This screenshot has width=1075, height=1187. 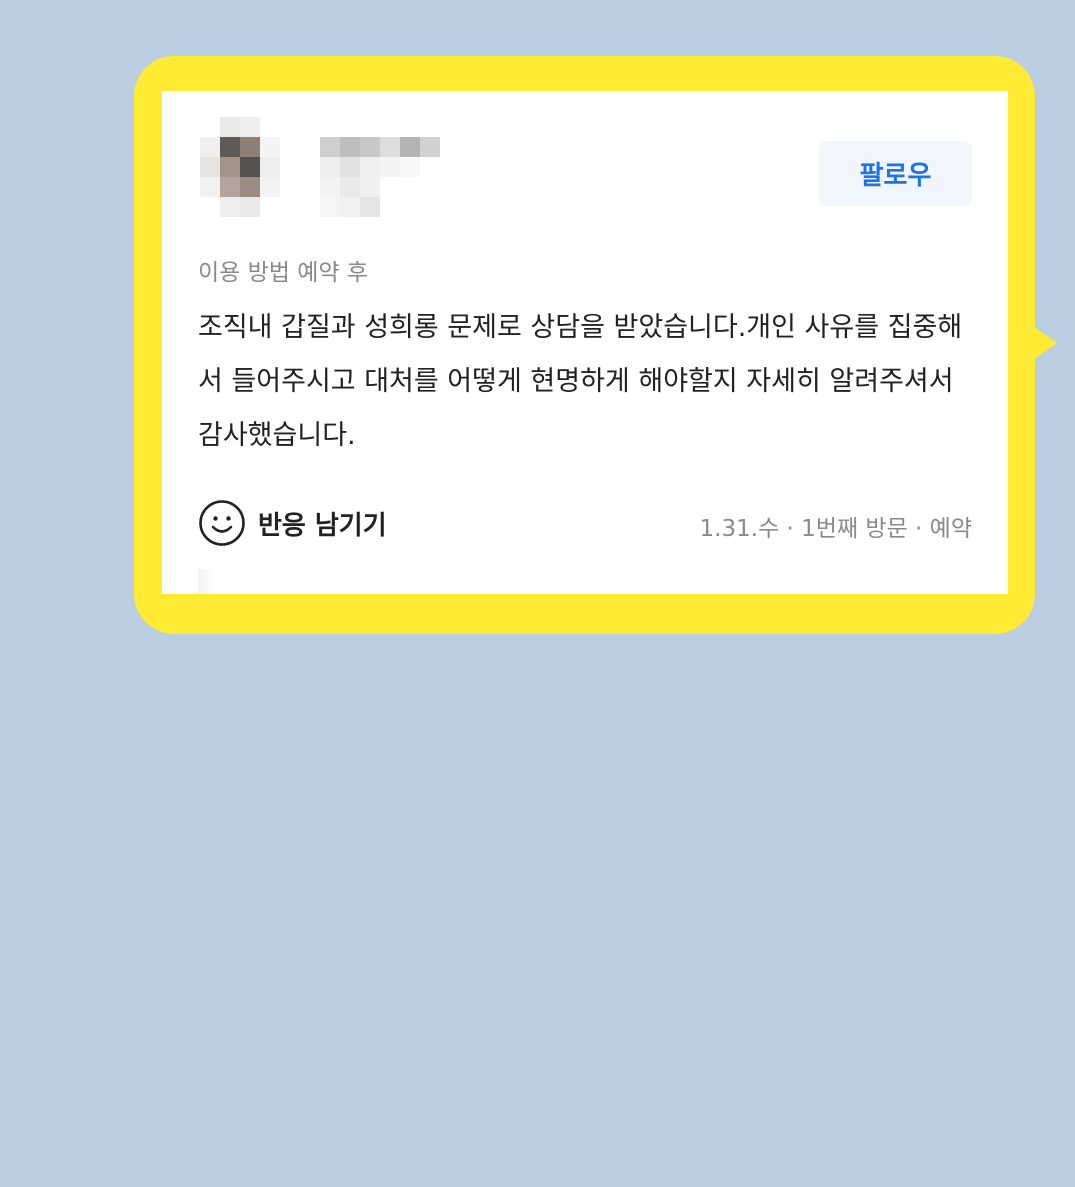 I want to click on leave-reaction-label: 반응 남기기, so click(x=322, y=525).